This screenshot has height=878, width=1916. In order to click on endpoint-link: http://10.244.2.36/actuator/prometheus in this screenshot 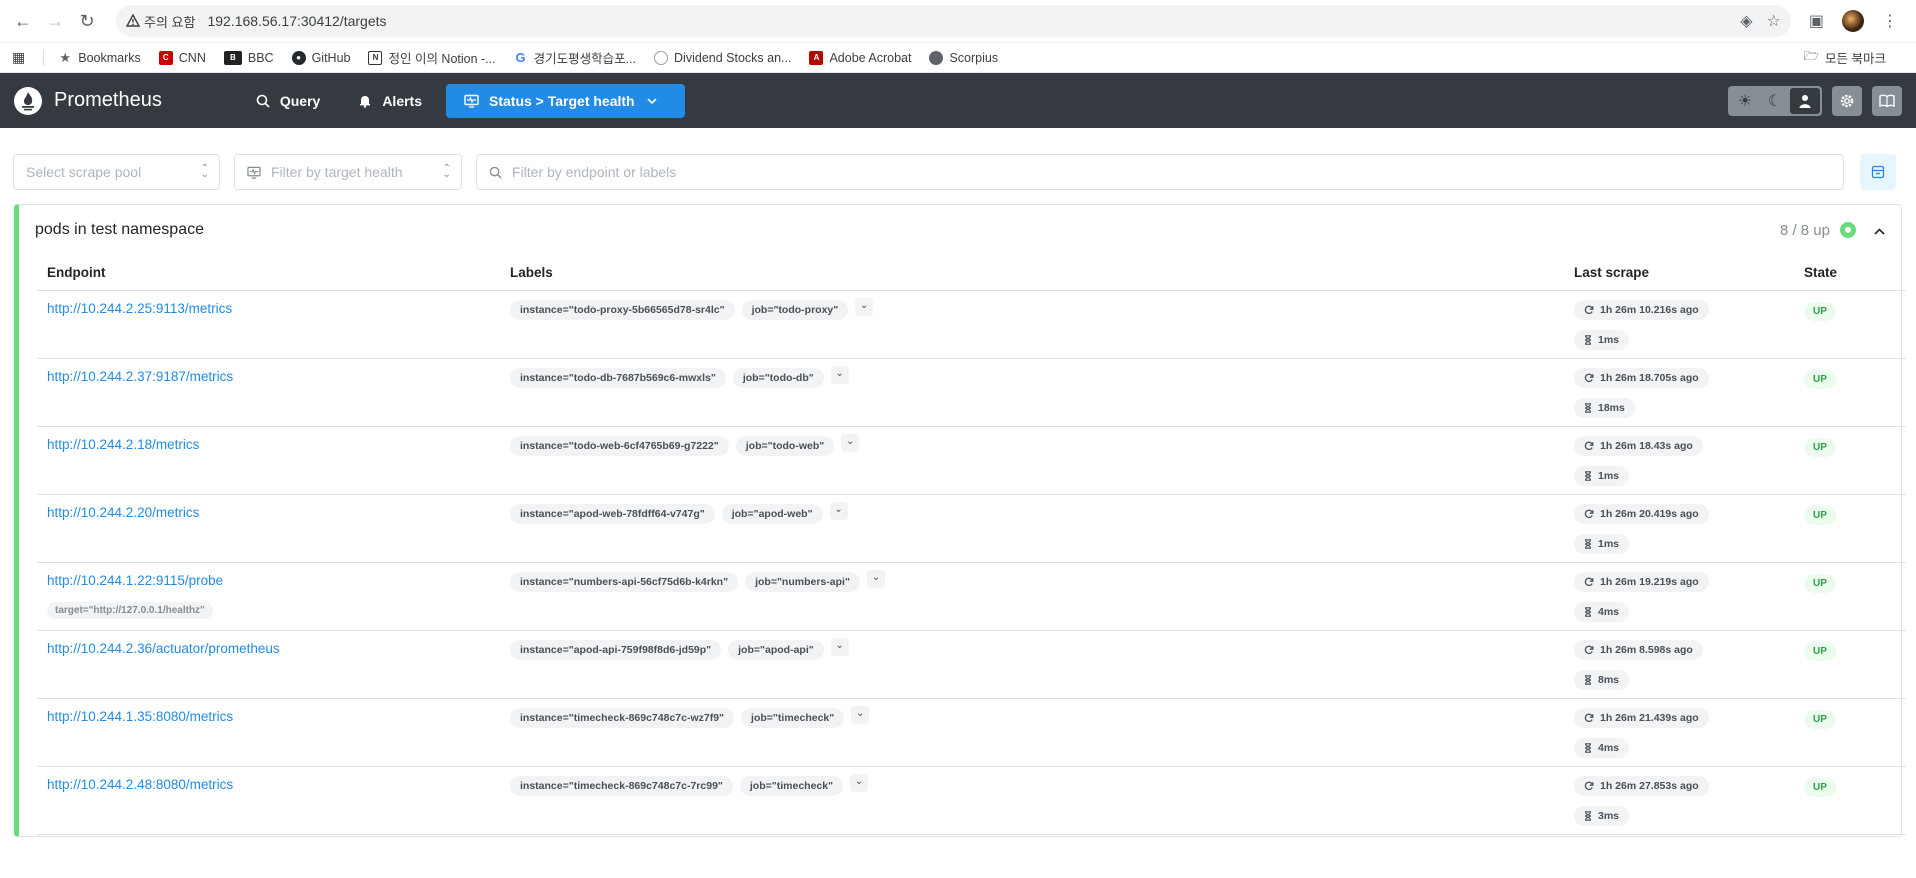, I will do `click(268, 648)`.